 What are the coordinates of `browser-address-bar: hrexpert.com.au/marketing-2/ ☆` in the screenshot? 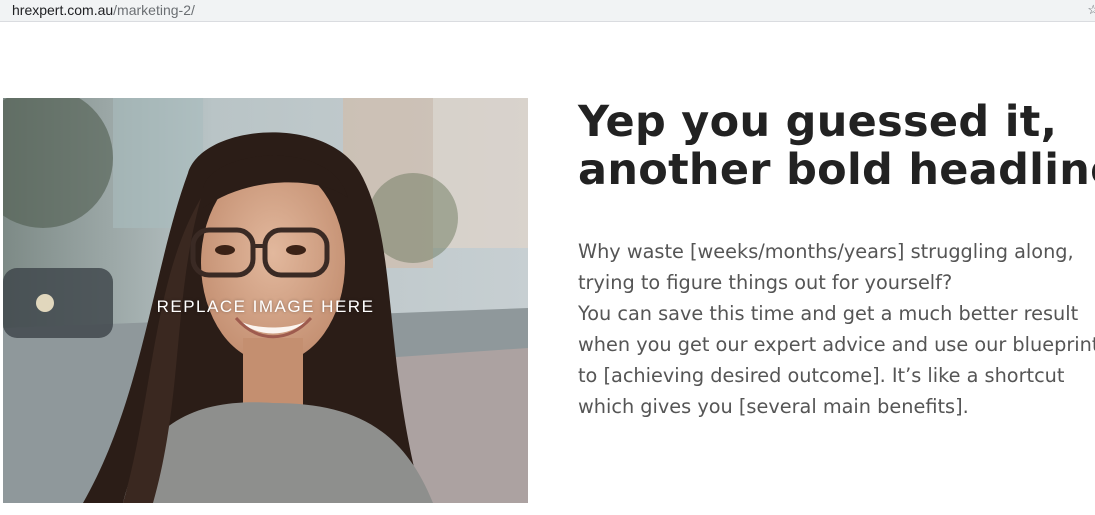 It's located at (547, 11).